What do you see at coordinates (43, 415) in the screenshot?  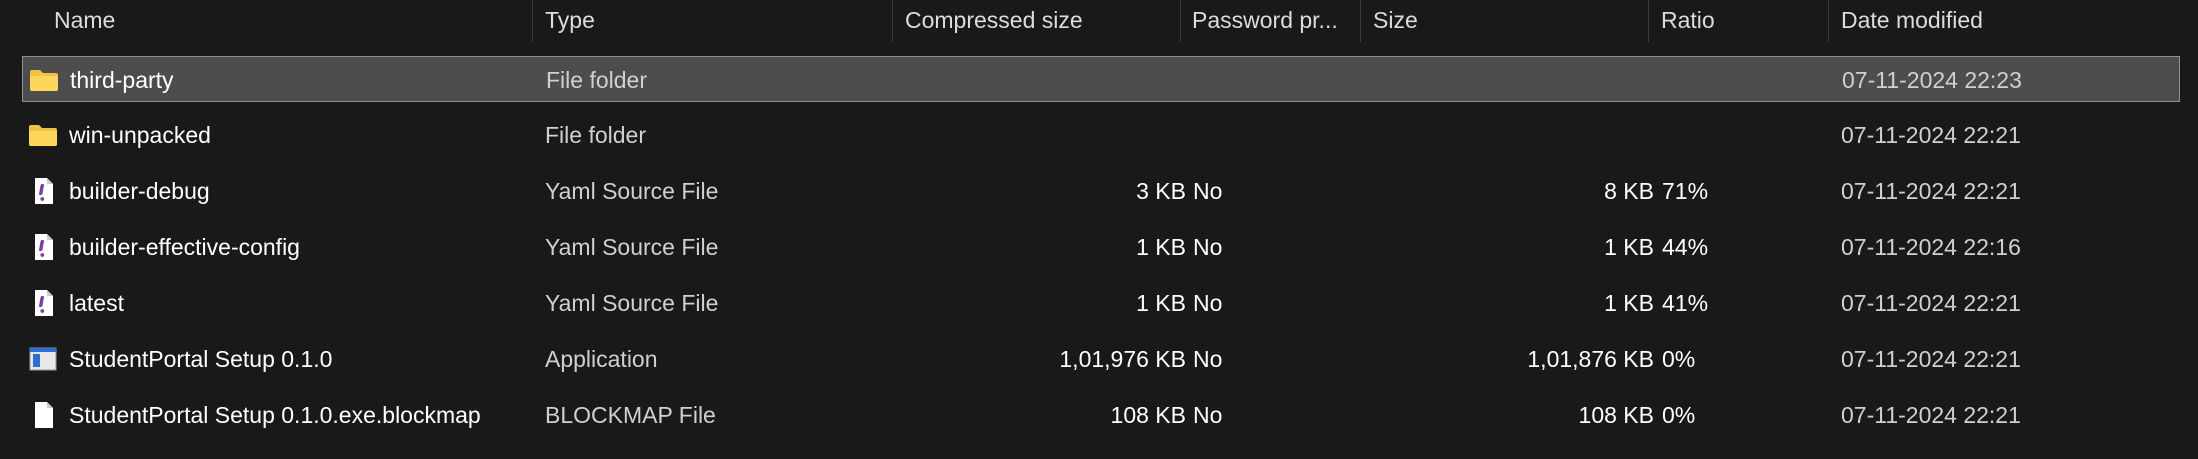 I see `blank-file-icon` at bounding box center [43, 415].